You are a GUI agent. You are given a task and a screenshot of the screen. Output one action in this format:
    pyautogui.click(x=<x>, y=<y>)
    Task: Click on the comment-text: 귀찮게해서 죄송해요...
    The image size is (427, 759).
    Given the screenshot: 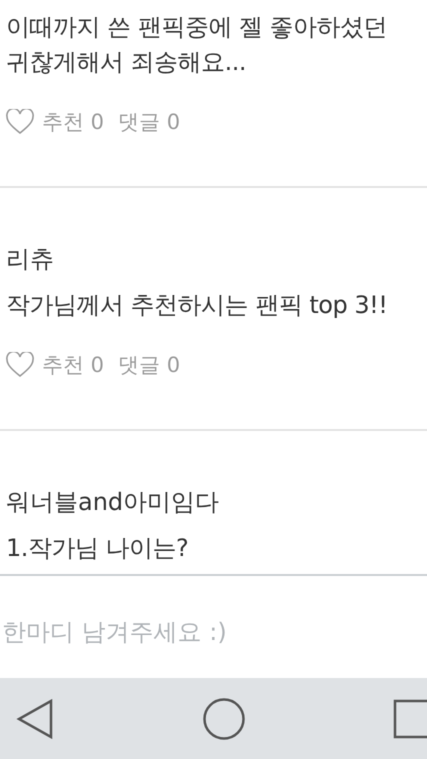 What is the action you would take?
    pyautogui.click(x=127, y=62)
    